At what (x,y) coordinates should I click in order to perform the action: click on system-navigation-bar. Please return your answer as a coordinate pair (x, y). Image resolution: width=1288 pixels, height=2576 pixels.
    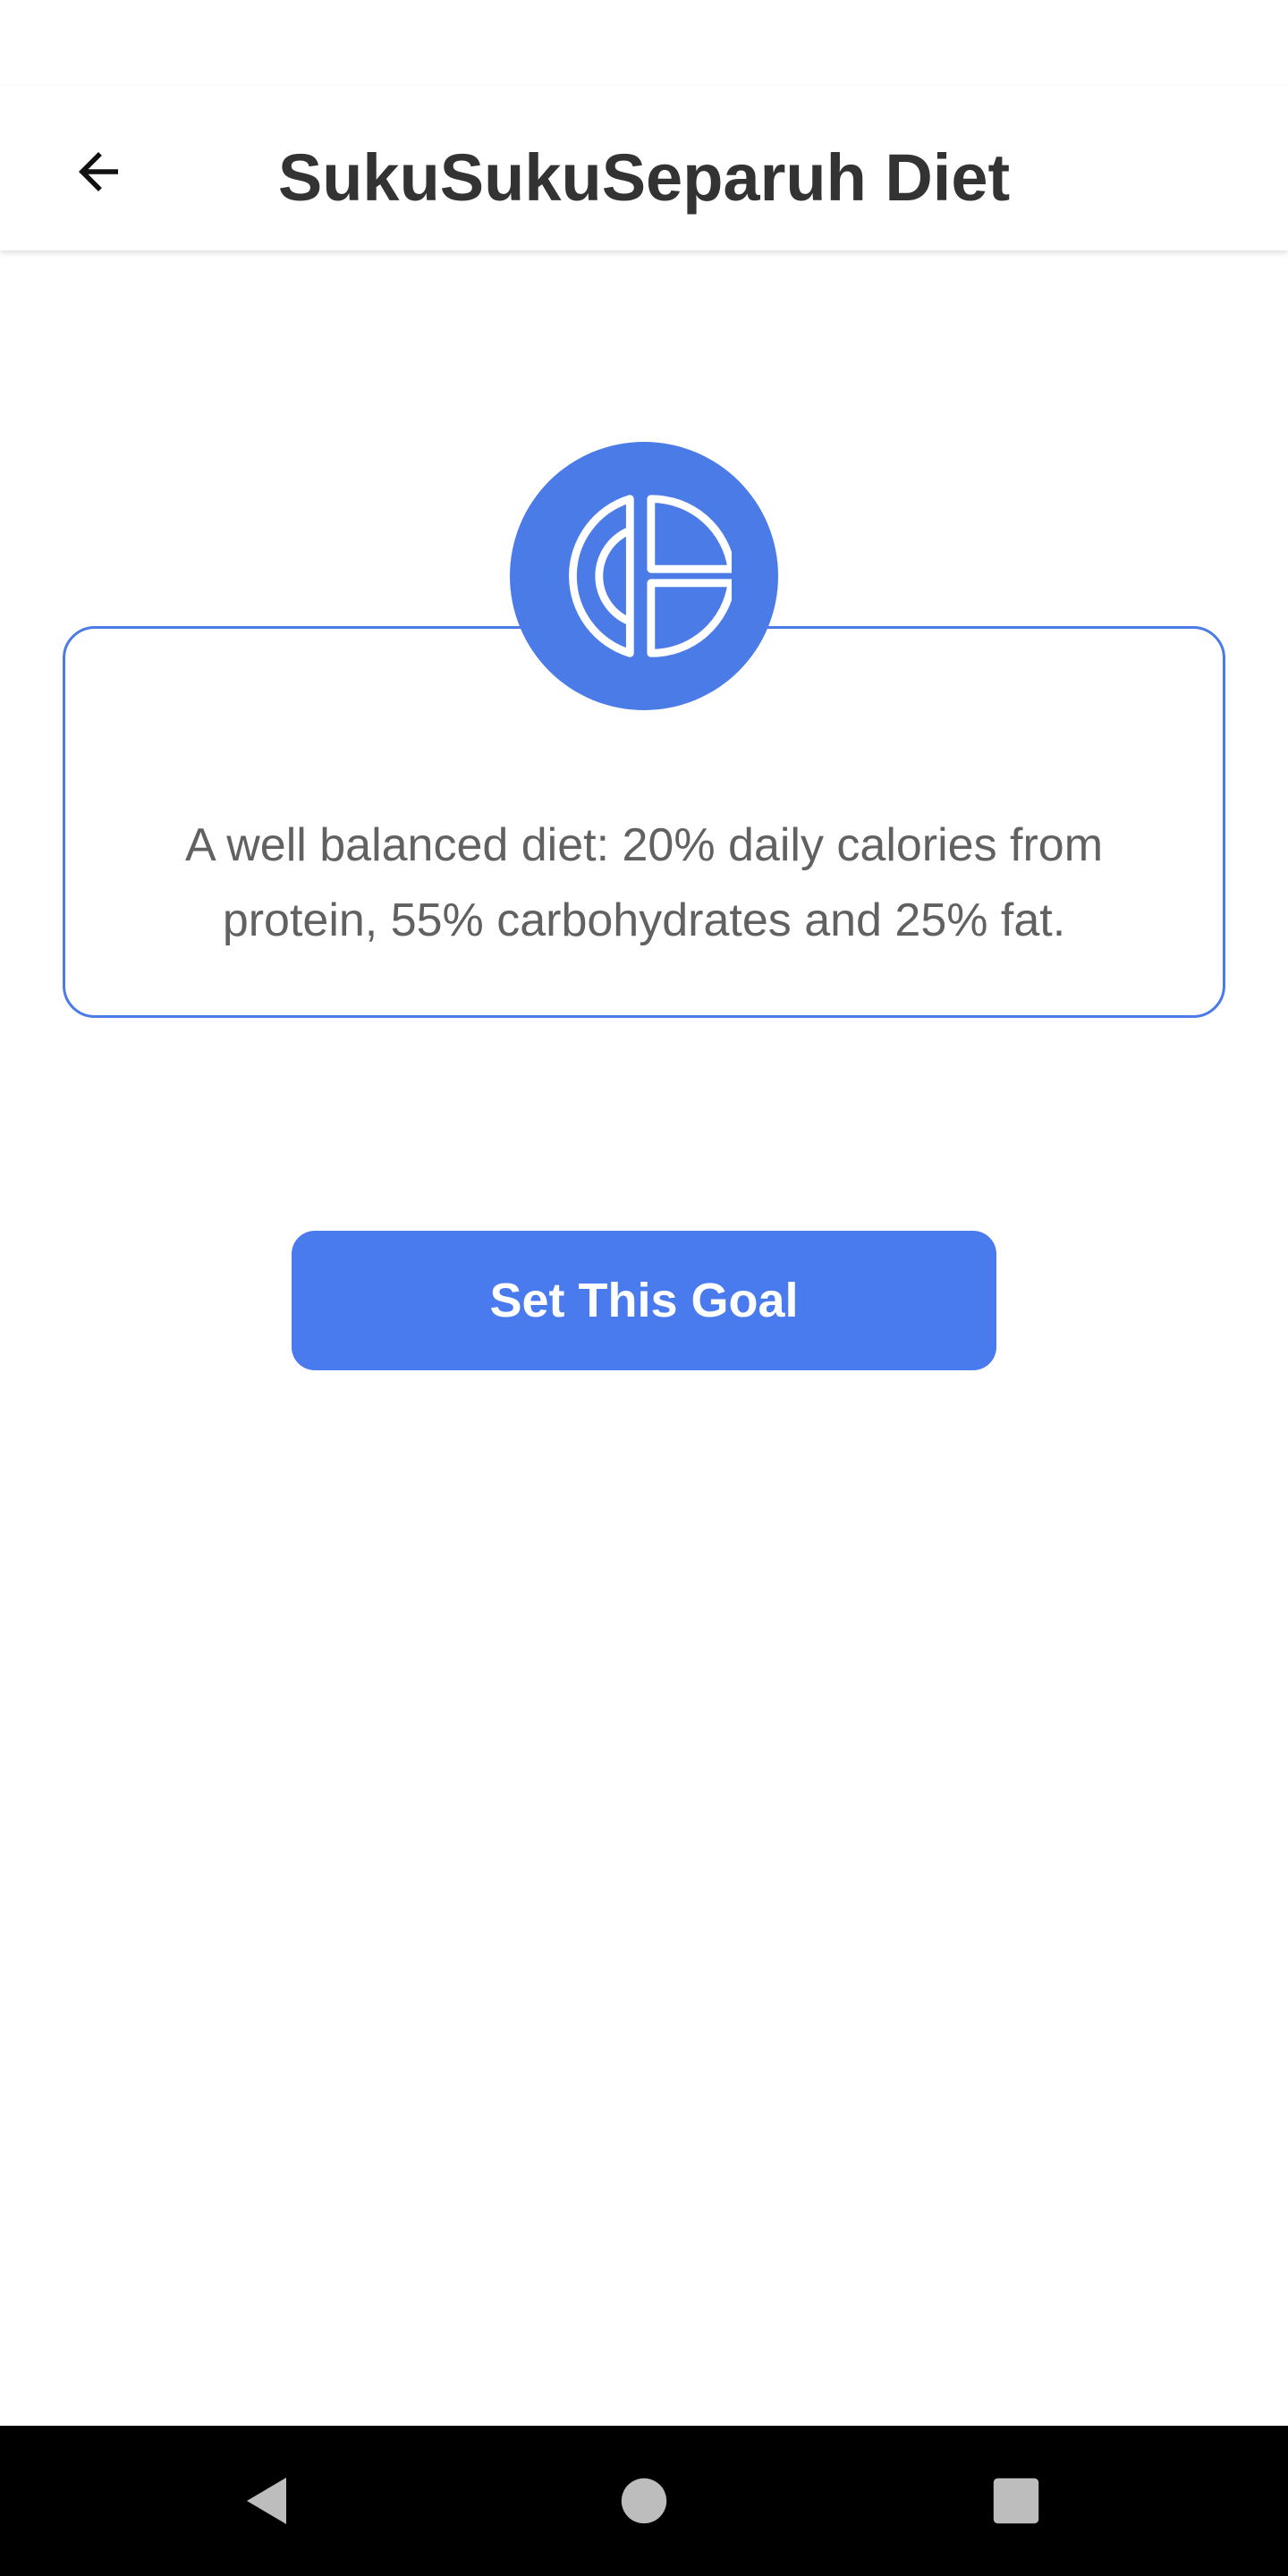
    Looking at the image, I should click on (644, 2501).